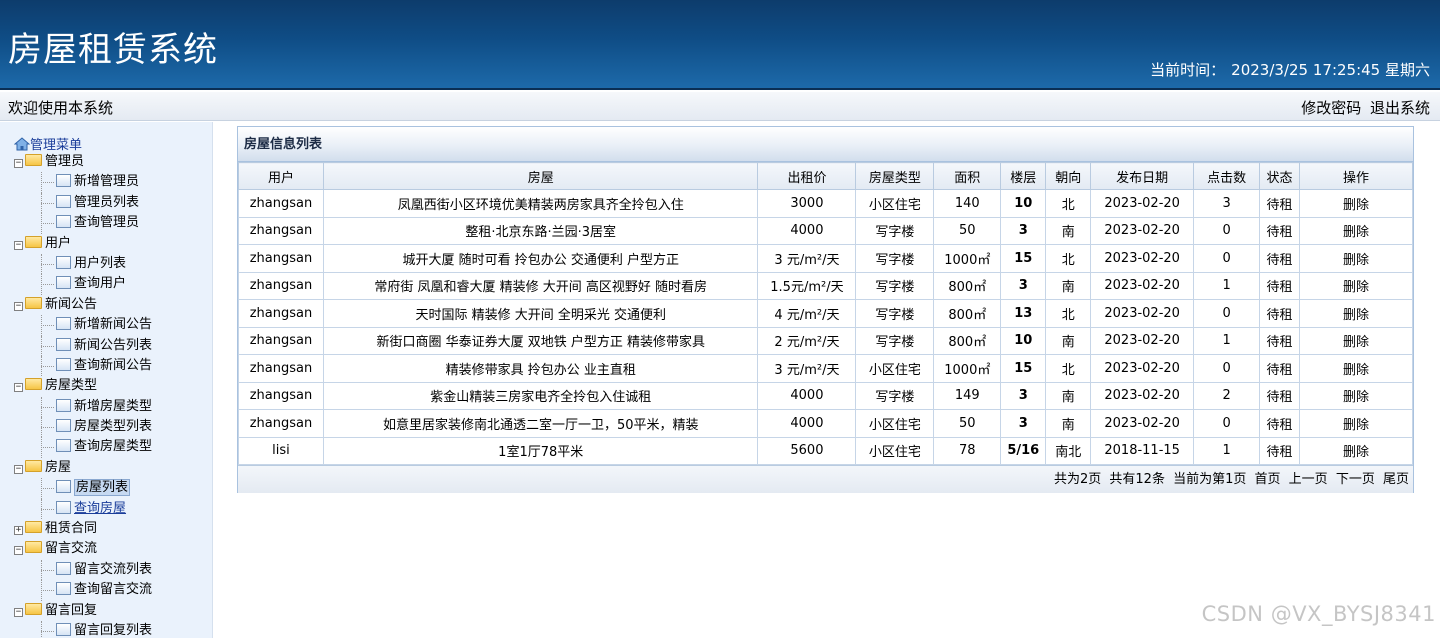 The height and width of the screenshot is (638, 1440). What do you see at coordinates (83, 284) in the screenshot?
I see `menu-item: 查询用户` at bounding box center [83, 284].